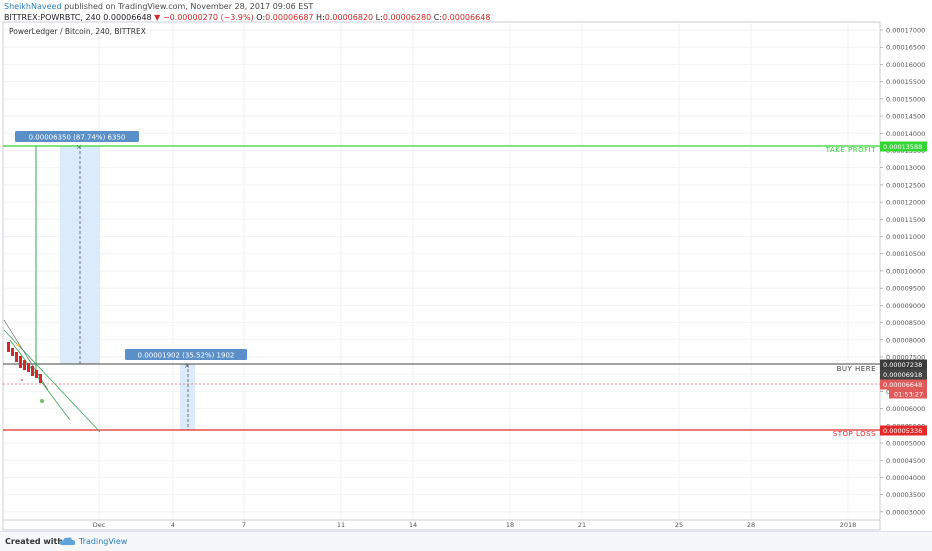 The image size is (932, 551). I want to click on x-tick-label: 7, so click(244, 525).